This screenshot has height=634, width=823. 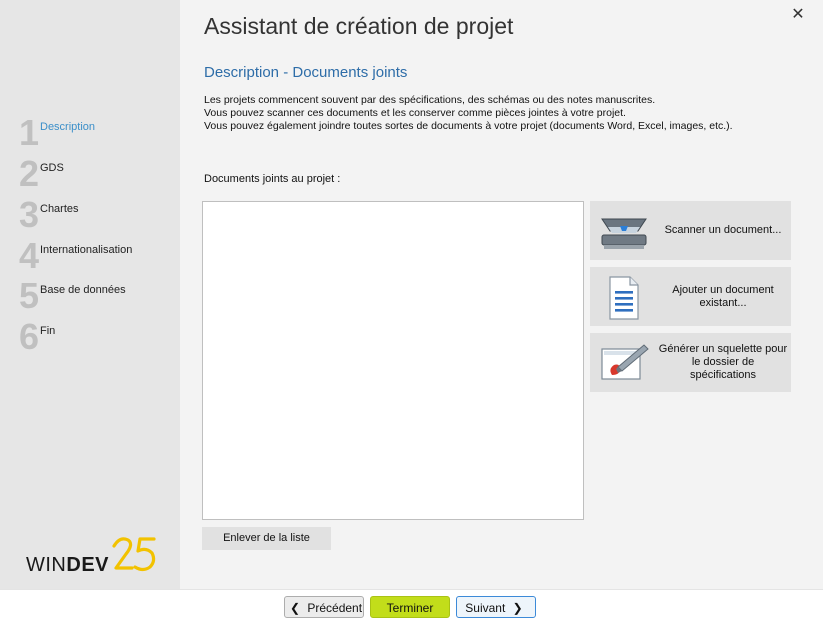 I want to click on next-button: Suivant ❯, so click(x=496, y=607).